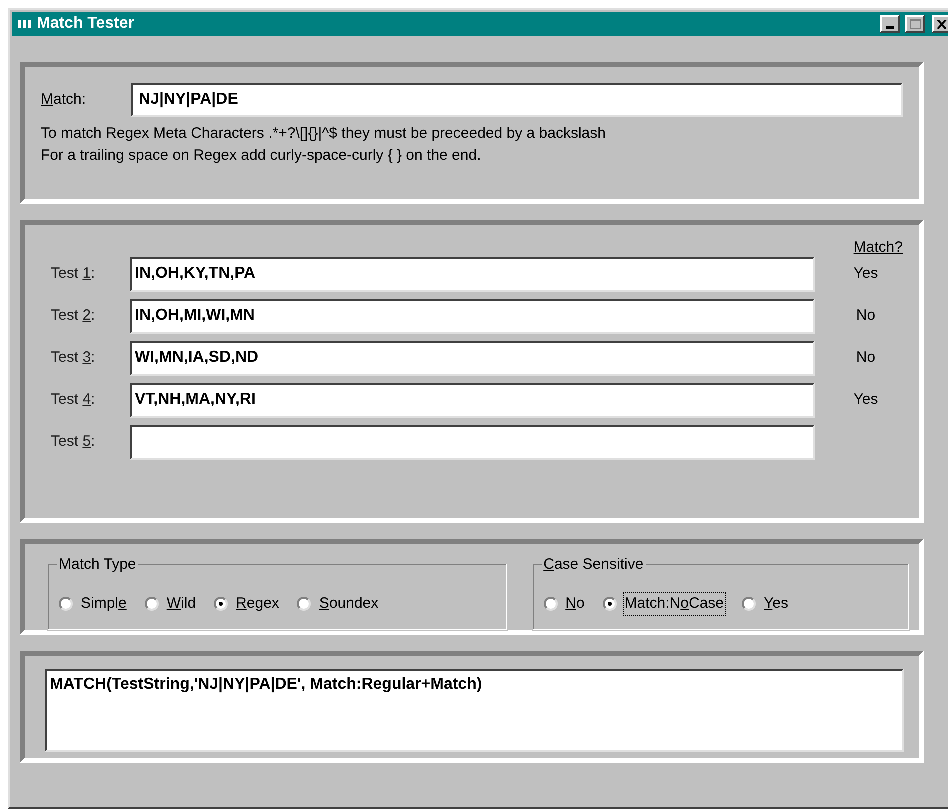 The width and height of the screenshot is (948, 809). I want to click on maximize-icon, so click(915, 24).